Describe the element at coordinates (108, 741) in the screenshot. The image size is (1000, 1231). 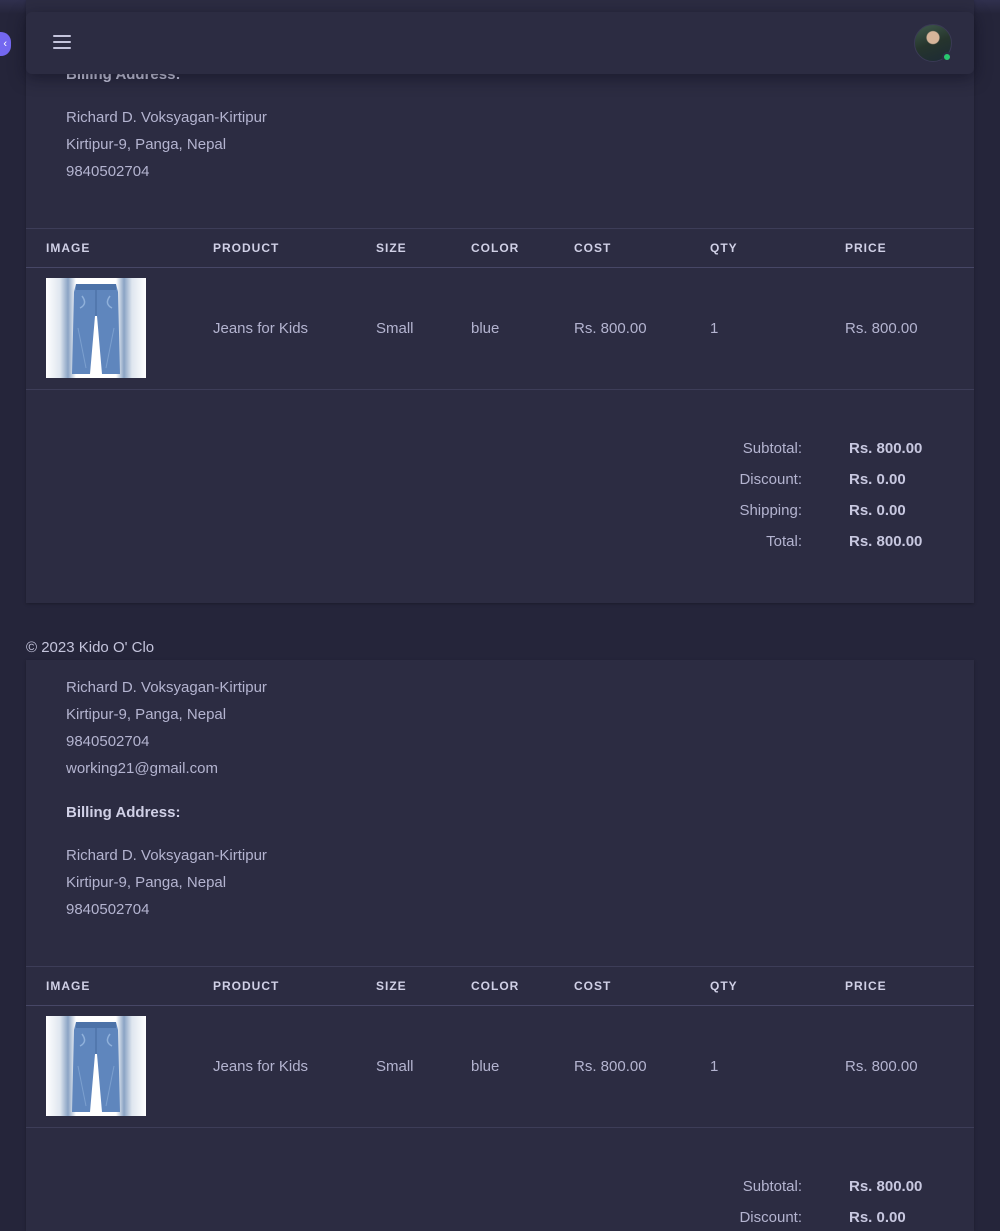
I see `shipping-phone: 9840502704` at that location.